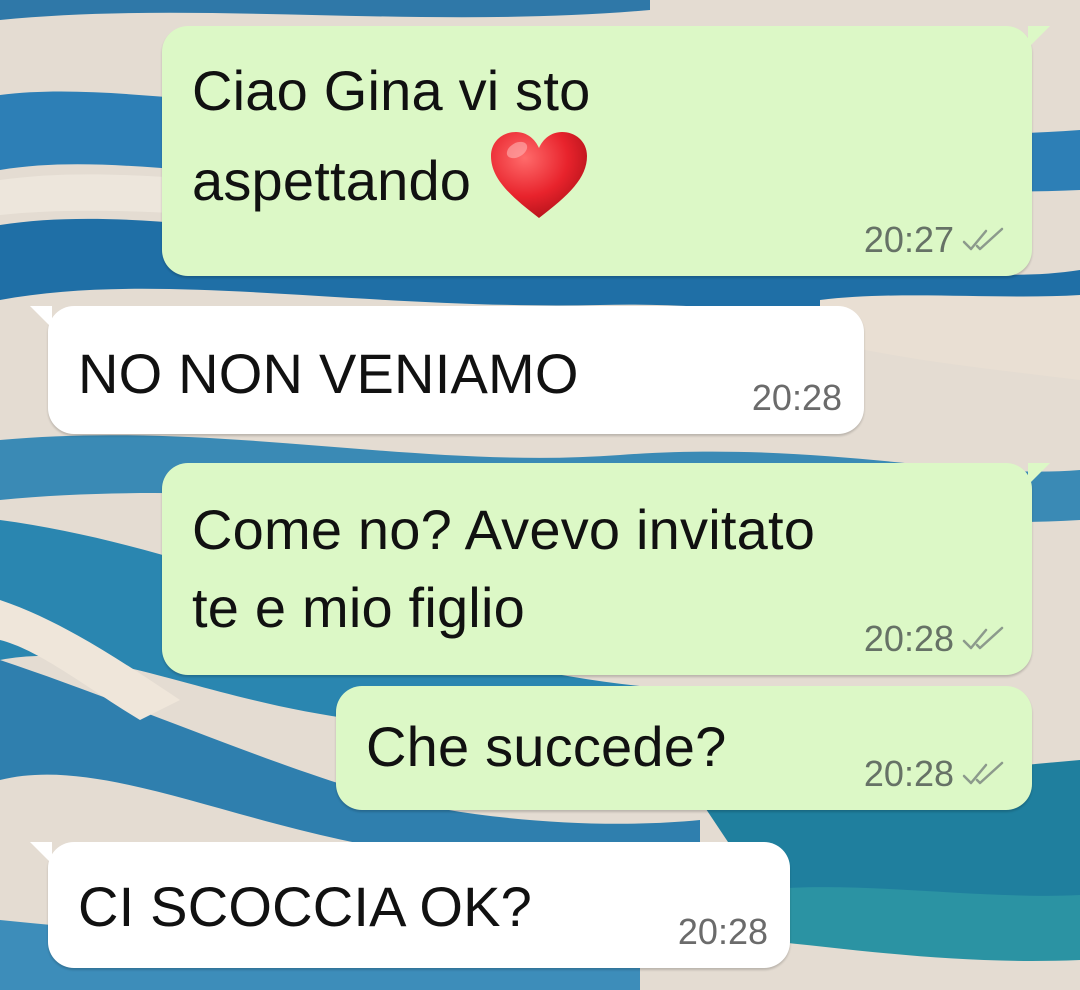 The width and height of the screenshot is (1080, 990). I want to click on message-bubble-incoming: NO NON VENIAMO 20:28, so click(447, 370).